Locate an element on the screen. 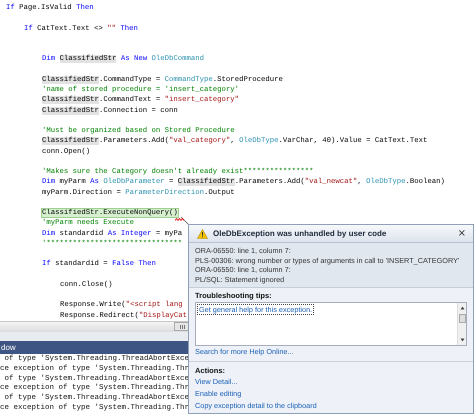 This screenshot has height=414, width=474. close-button: × is located at coordinates (462, 233).